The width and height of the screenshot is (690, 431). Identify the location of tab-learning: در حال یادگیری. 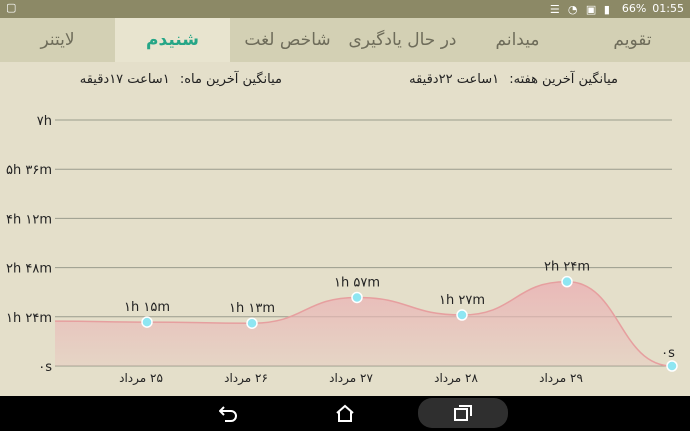
(402, 40).